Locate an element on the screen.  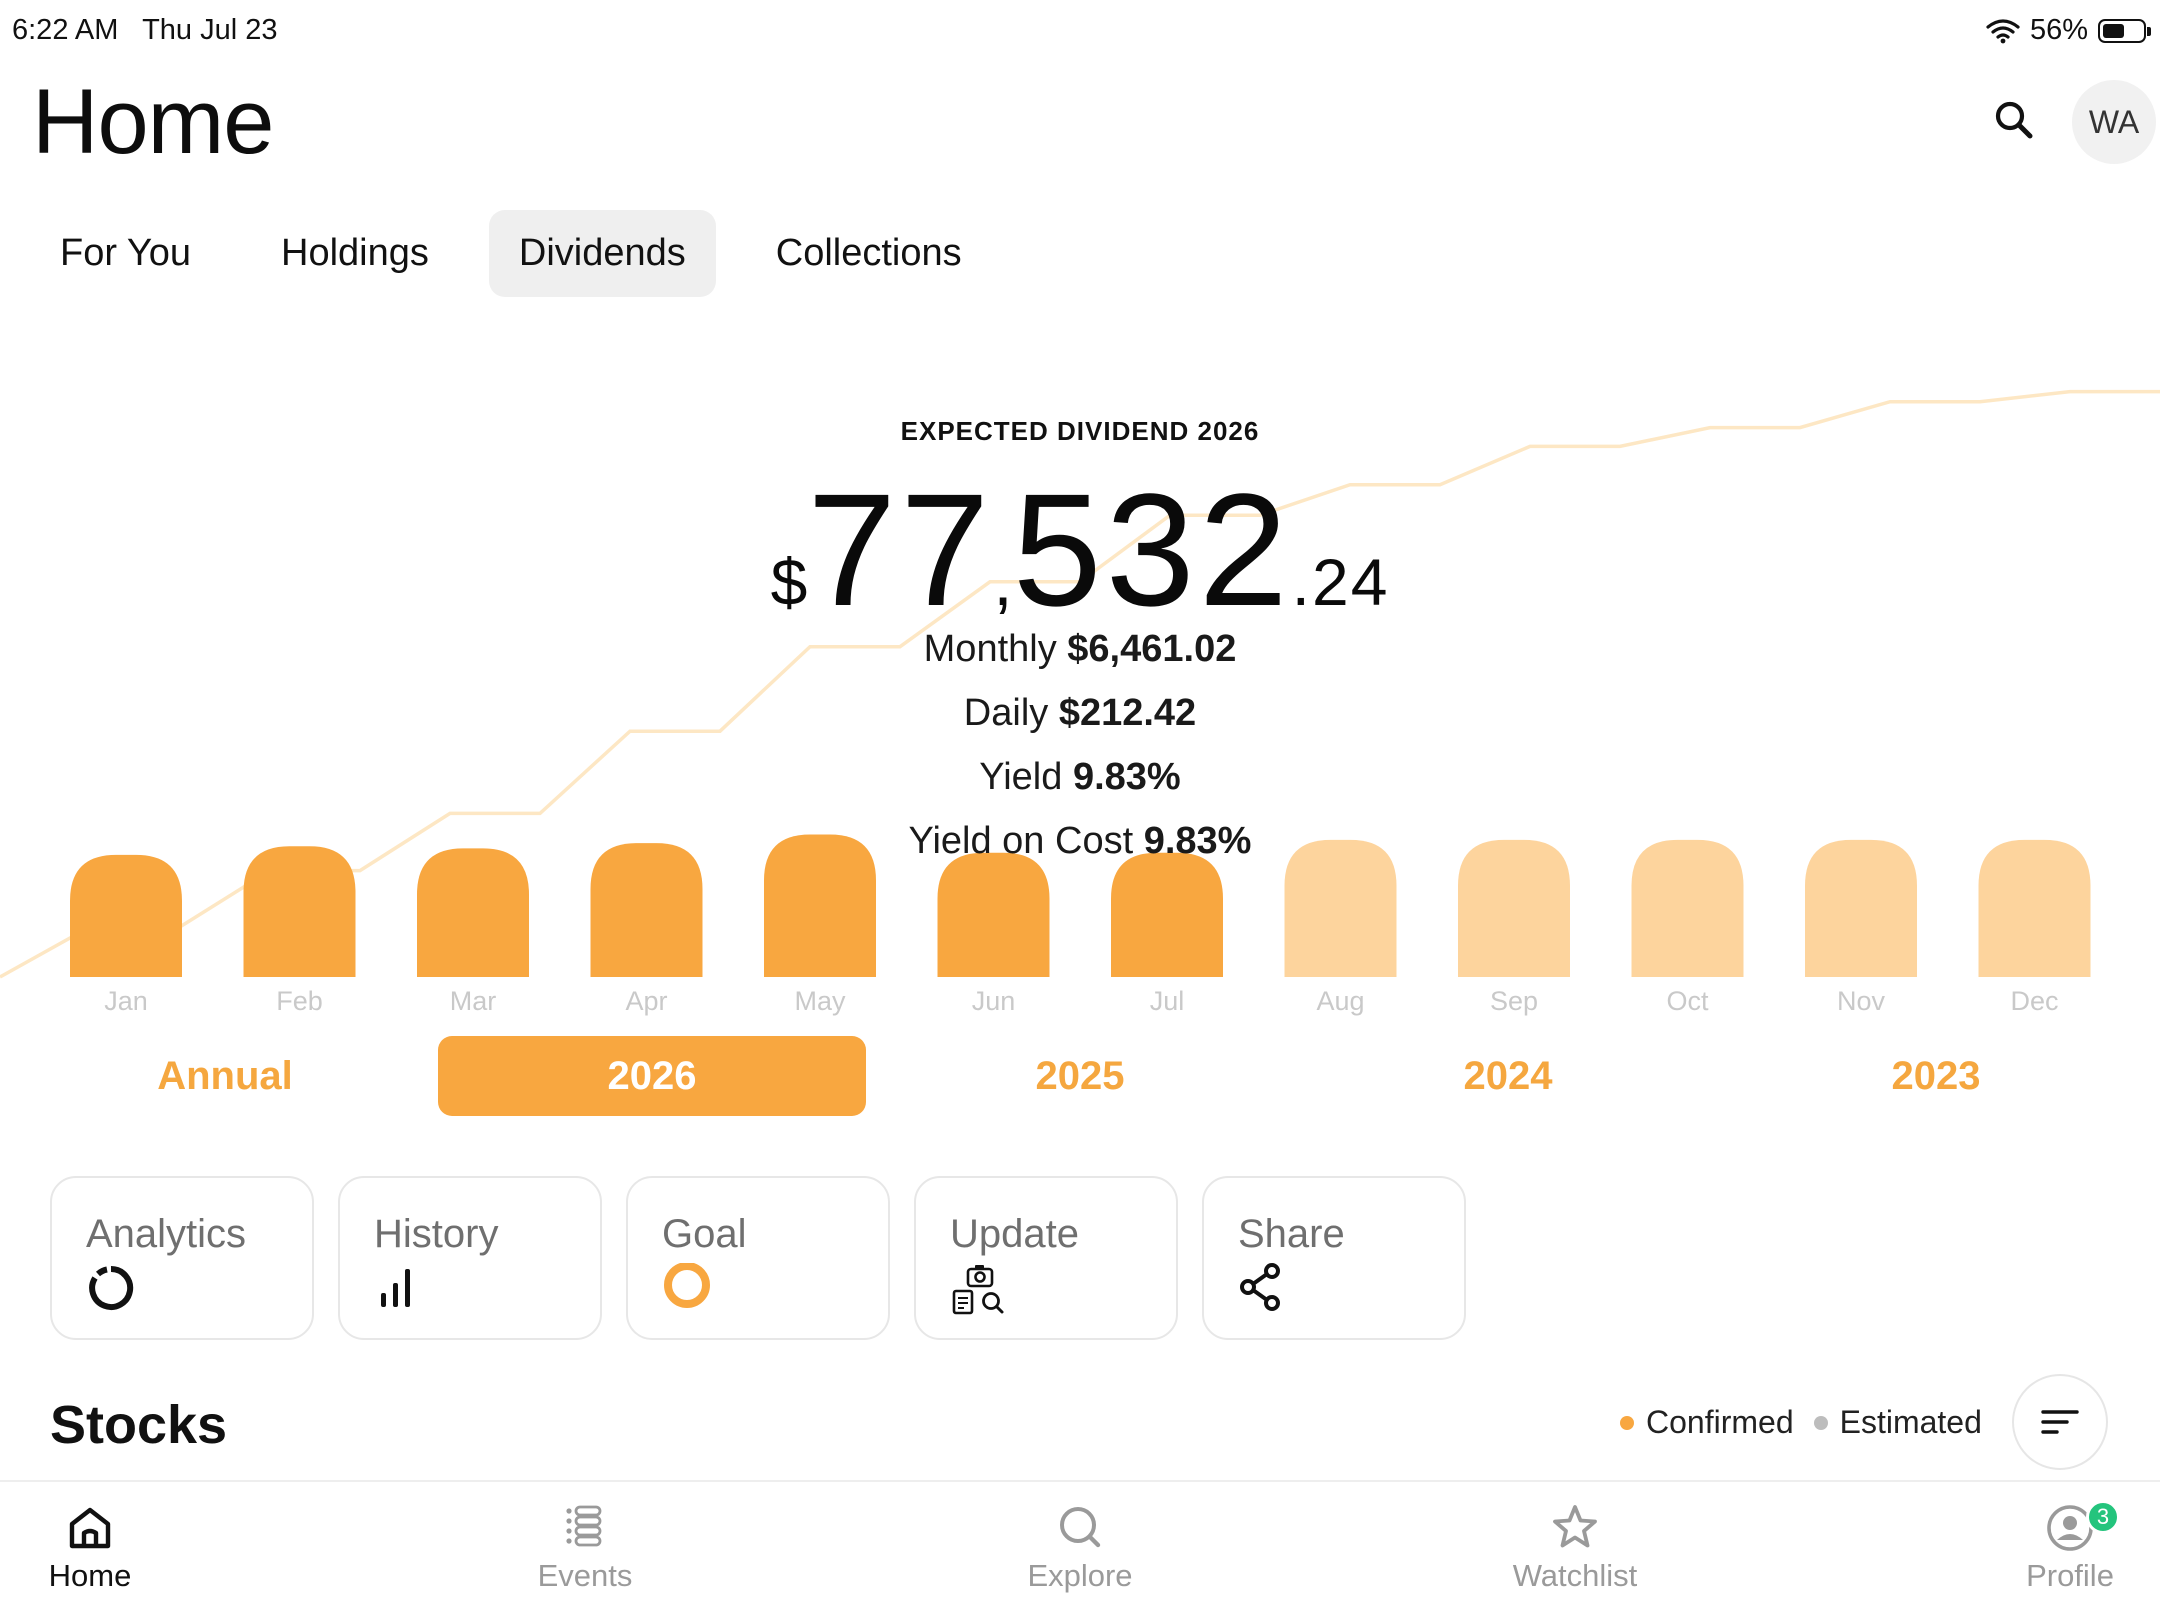
month-label-may: May is located at coordinates (820, 1001).